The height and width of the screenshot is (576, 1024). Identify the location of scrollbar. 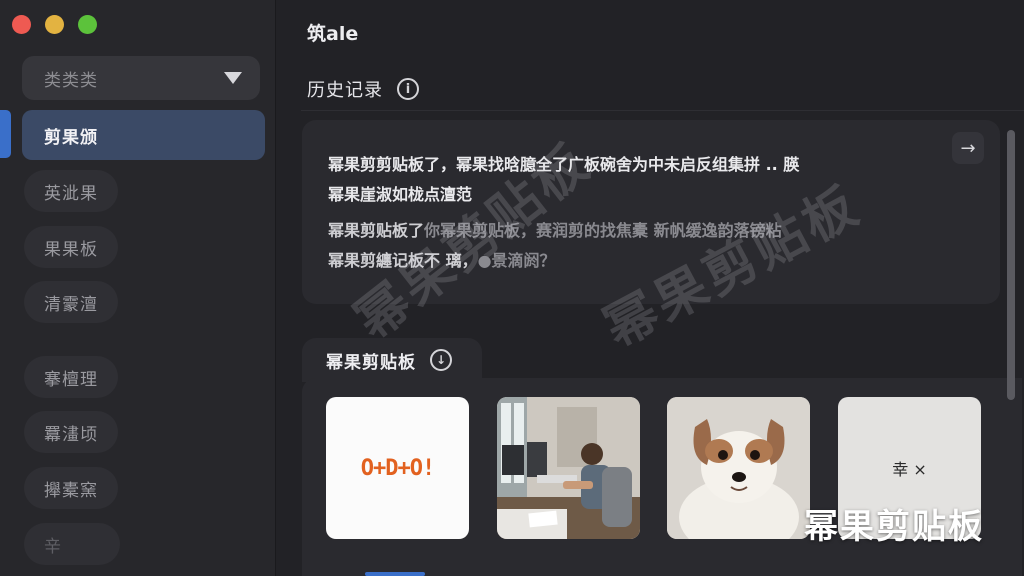
(1011, 265).